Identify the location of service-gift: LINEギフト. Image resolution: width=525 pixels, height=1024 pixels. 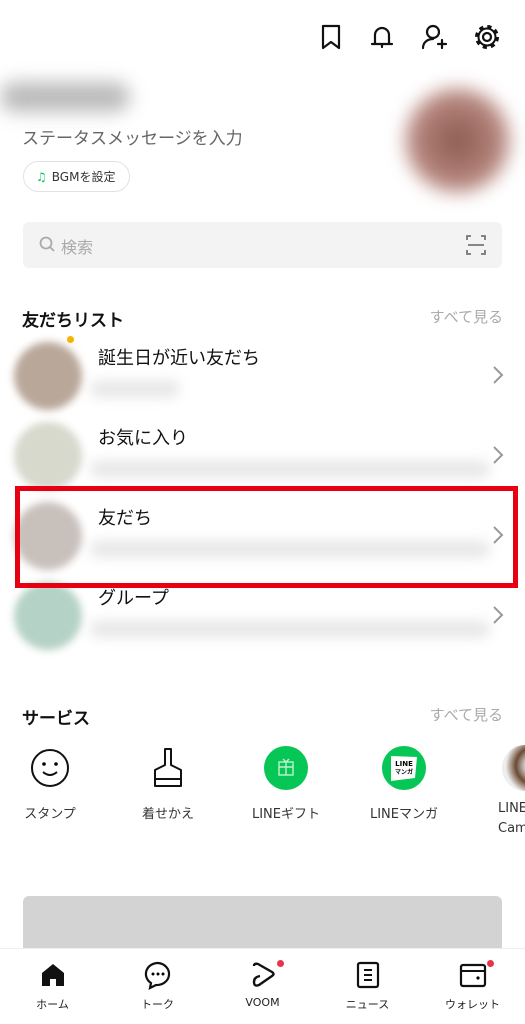
(286, 783).